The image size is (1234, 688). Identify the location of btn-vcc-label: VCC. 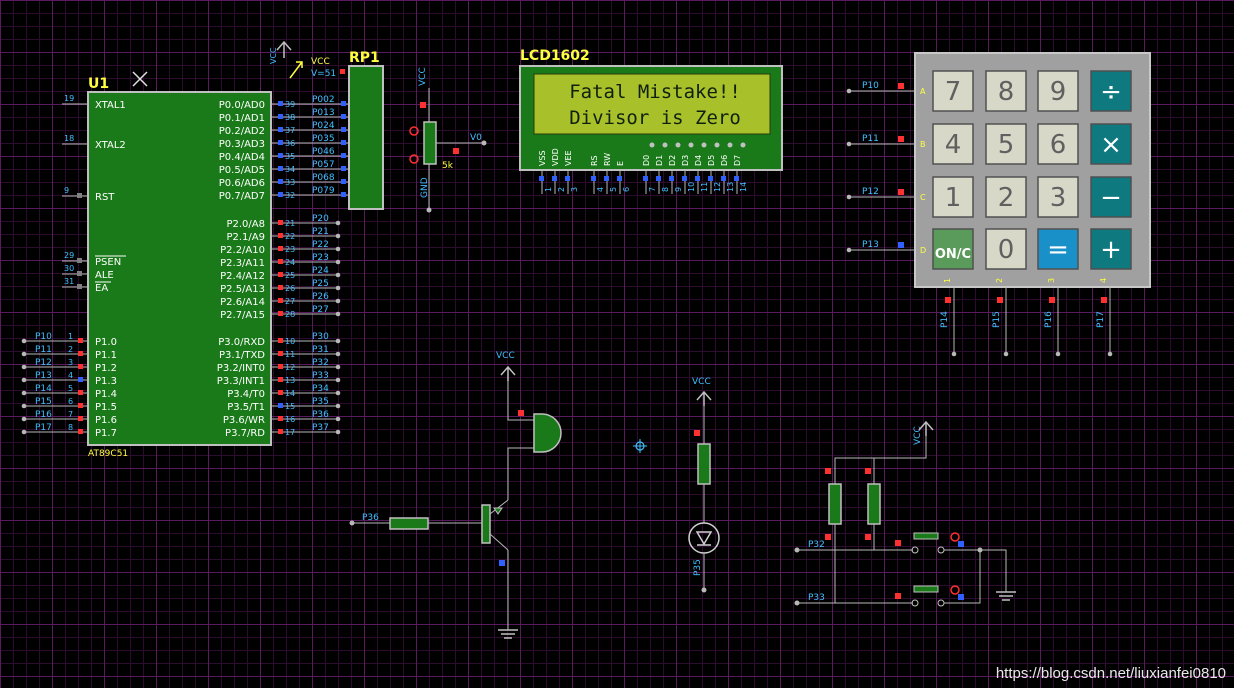
(918, 435).